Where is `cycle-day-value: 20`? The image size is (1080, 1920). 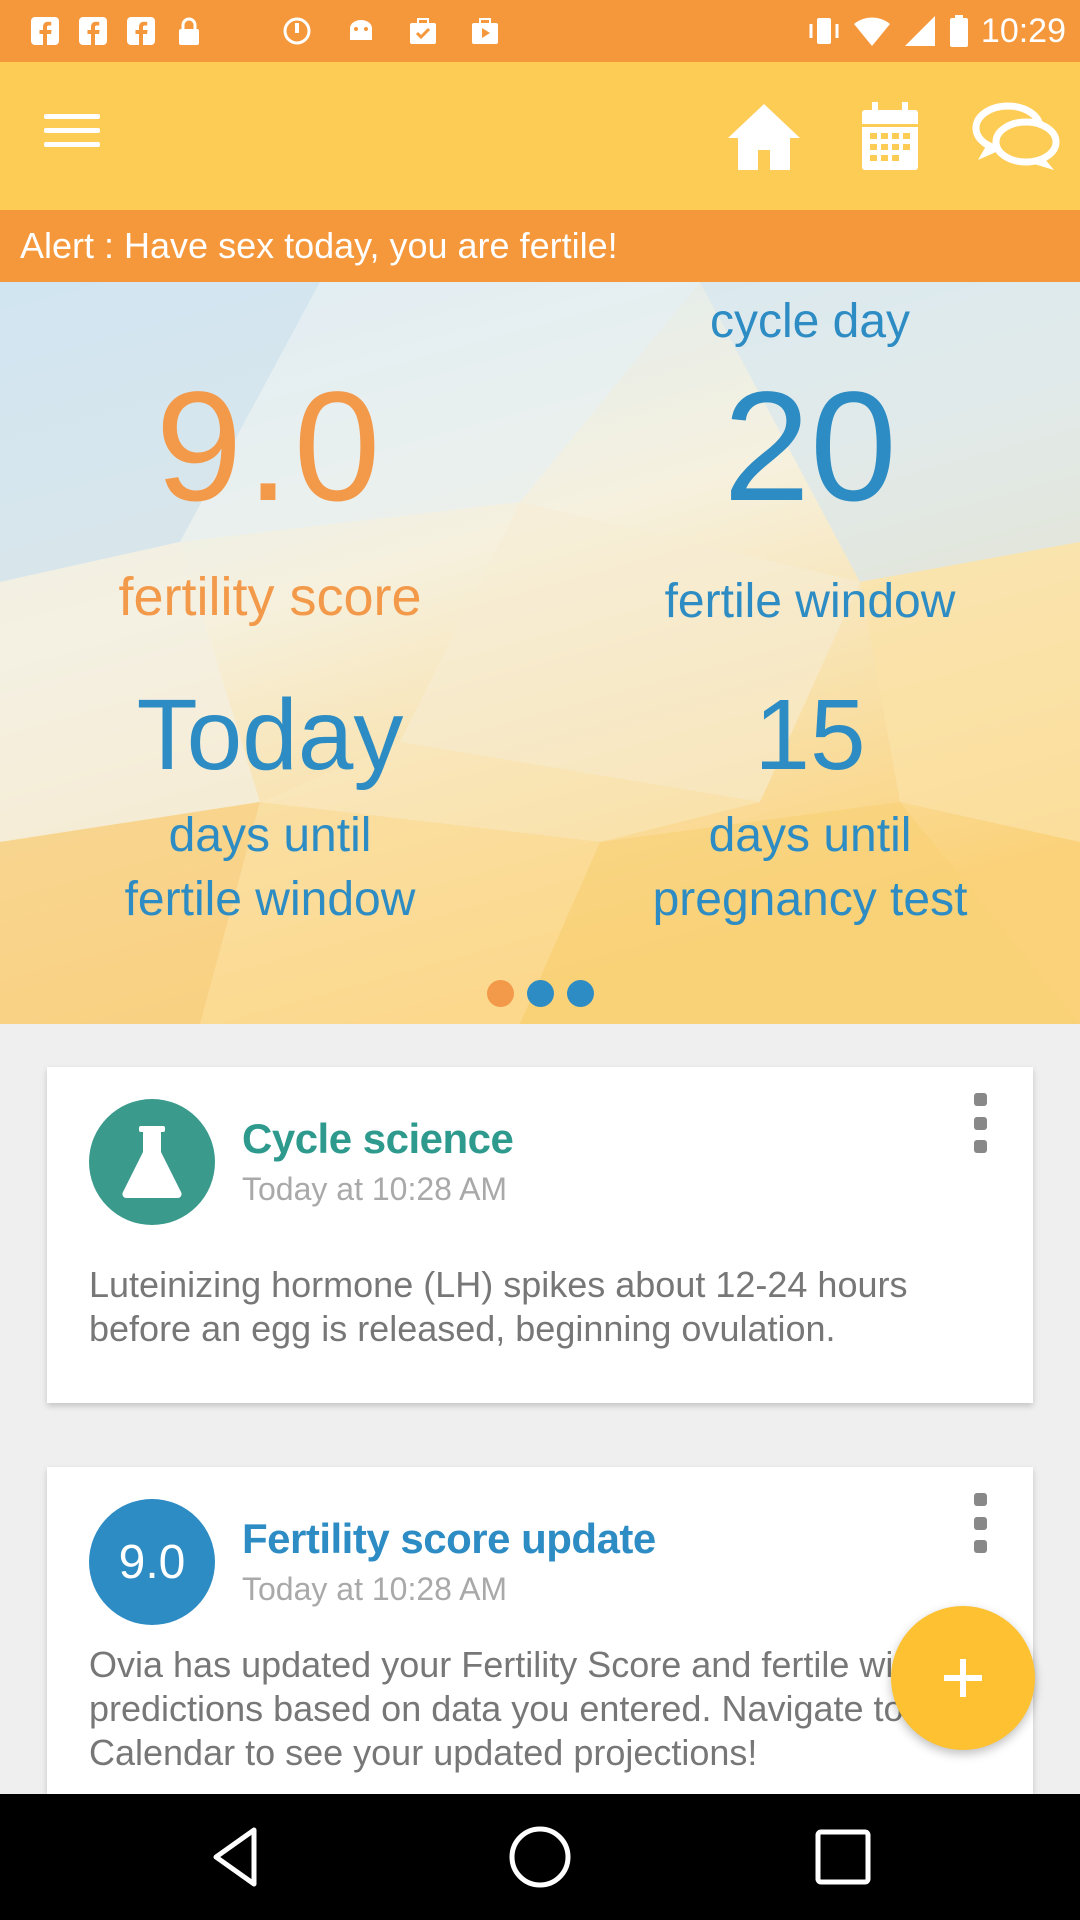
cycle-day-value: 20 is located at coordinates (810, 447).